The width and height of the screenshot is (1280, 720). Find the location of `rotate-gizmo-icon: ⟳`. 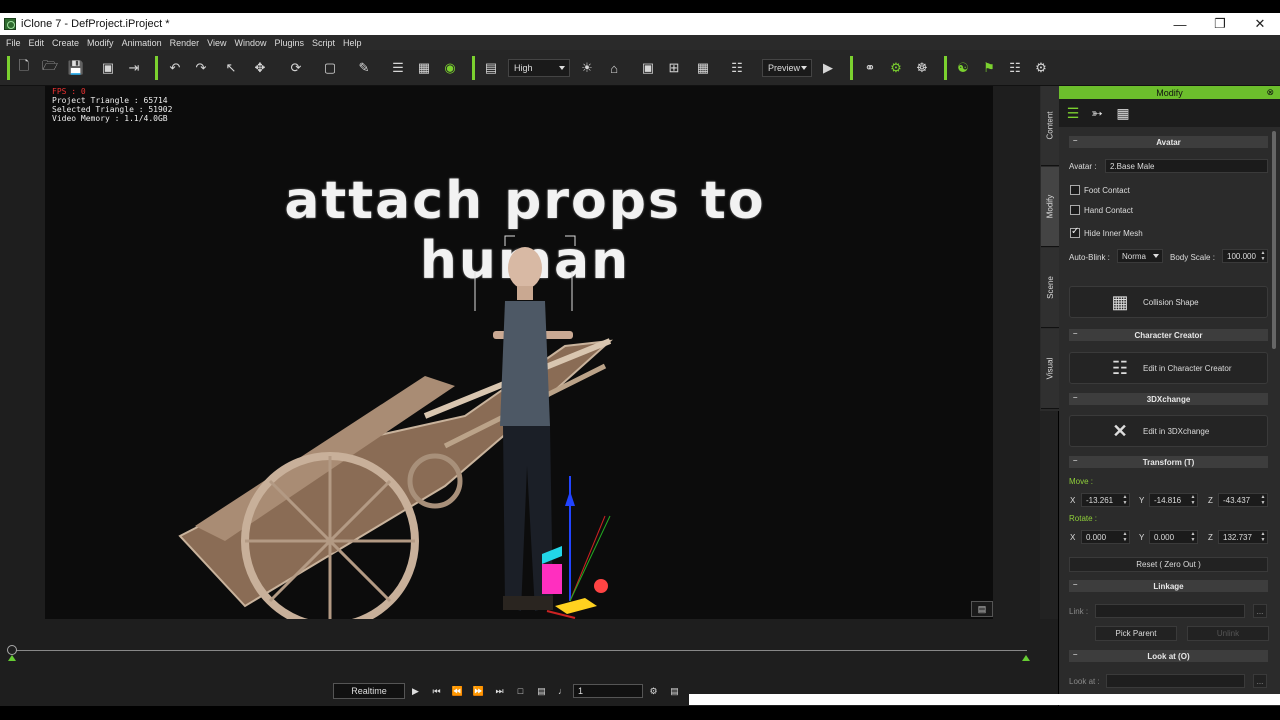

rotate-gizmo-icon: ⟳ is located at coordinates (296, 68).